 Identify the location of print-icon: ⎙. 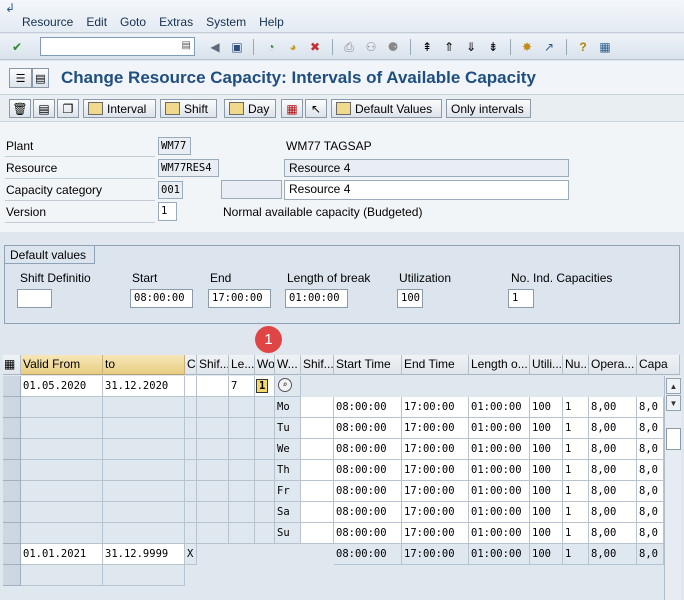
(349, 47).